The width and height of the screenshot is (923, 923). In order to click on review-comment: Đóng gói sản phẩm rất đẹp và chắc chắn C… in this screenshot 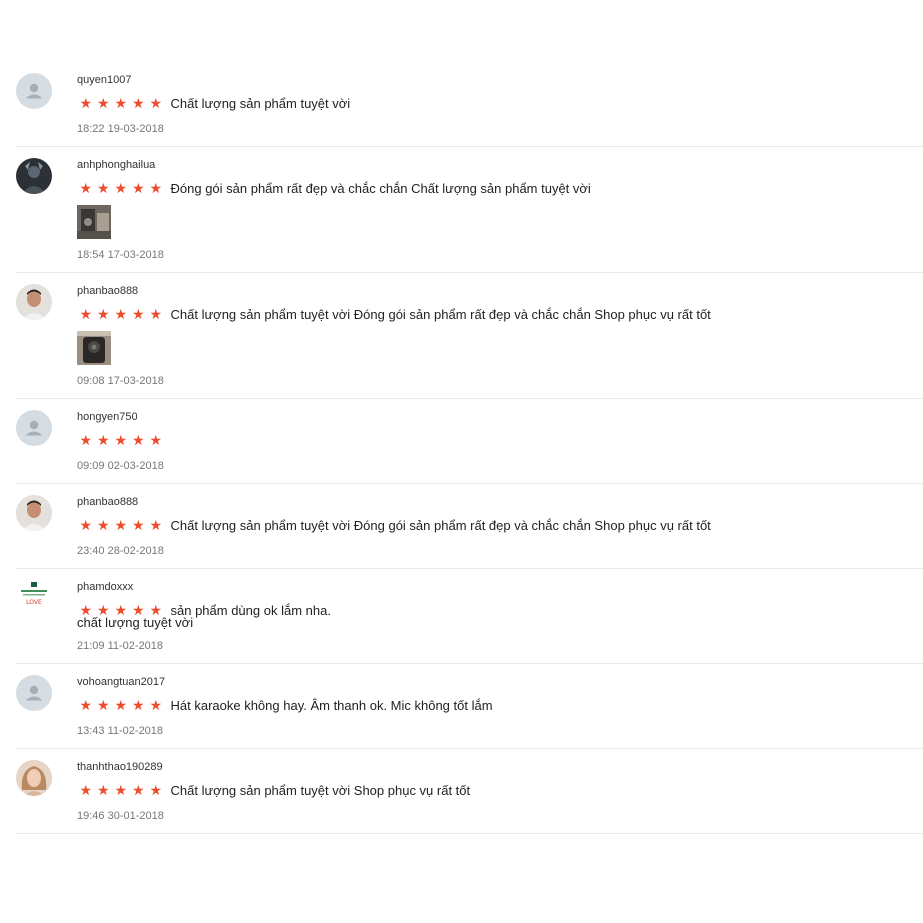, I will do `click(380, 188)`.